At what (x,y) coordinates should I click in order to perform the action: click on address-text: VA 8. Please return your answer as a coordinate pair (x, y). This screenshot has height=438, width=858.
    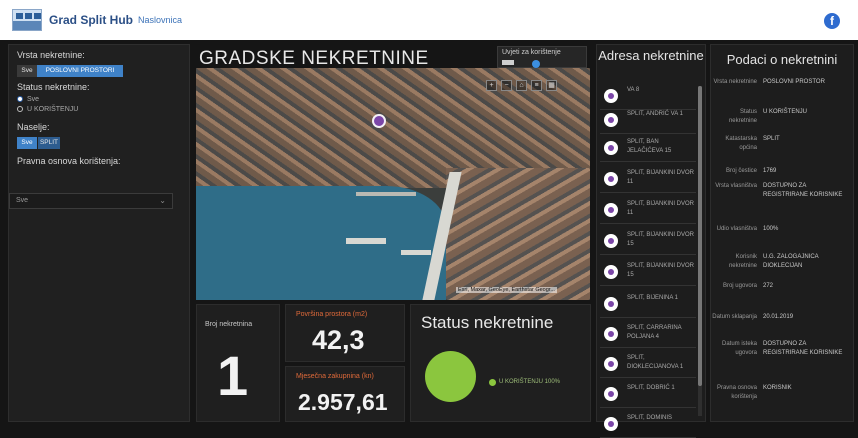
    Looking at the image, I should click on (633, 90).